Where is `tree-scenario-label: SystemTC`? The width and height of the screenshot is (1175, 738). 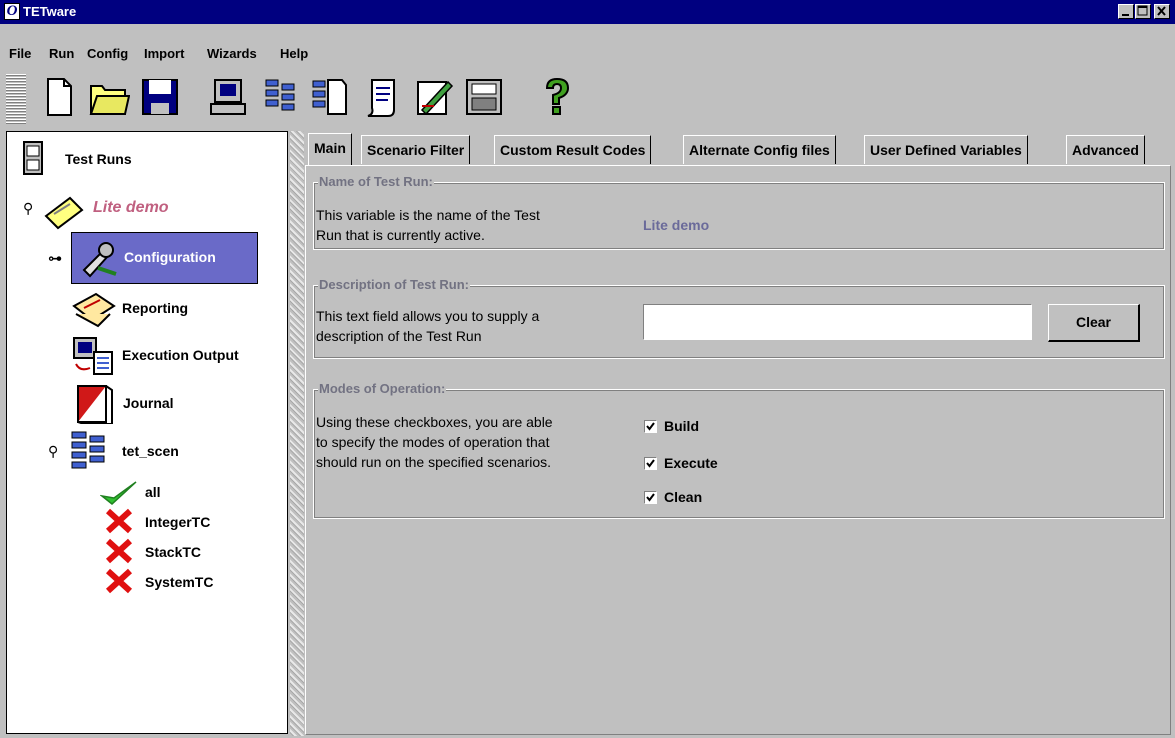 tree-scenario-label: SystemTC is located at coordinates (179, 582).